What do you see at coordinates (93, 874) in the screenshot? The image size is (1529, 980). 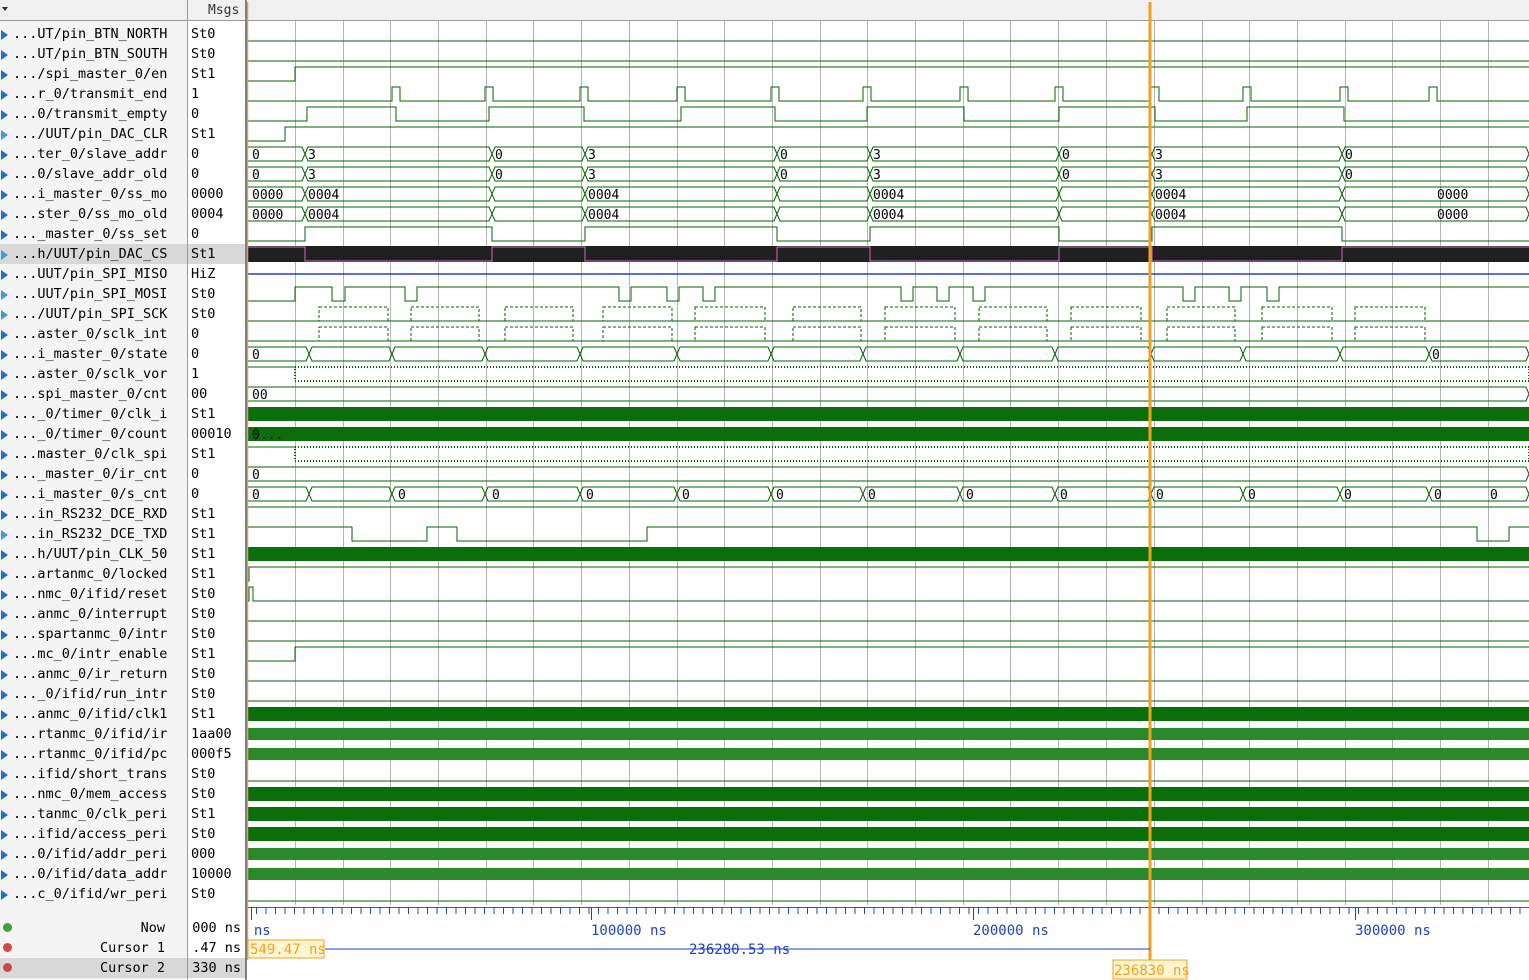 I see `signal-row: ...0/ifid/data_addr` at bounding box center [93, 874].